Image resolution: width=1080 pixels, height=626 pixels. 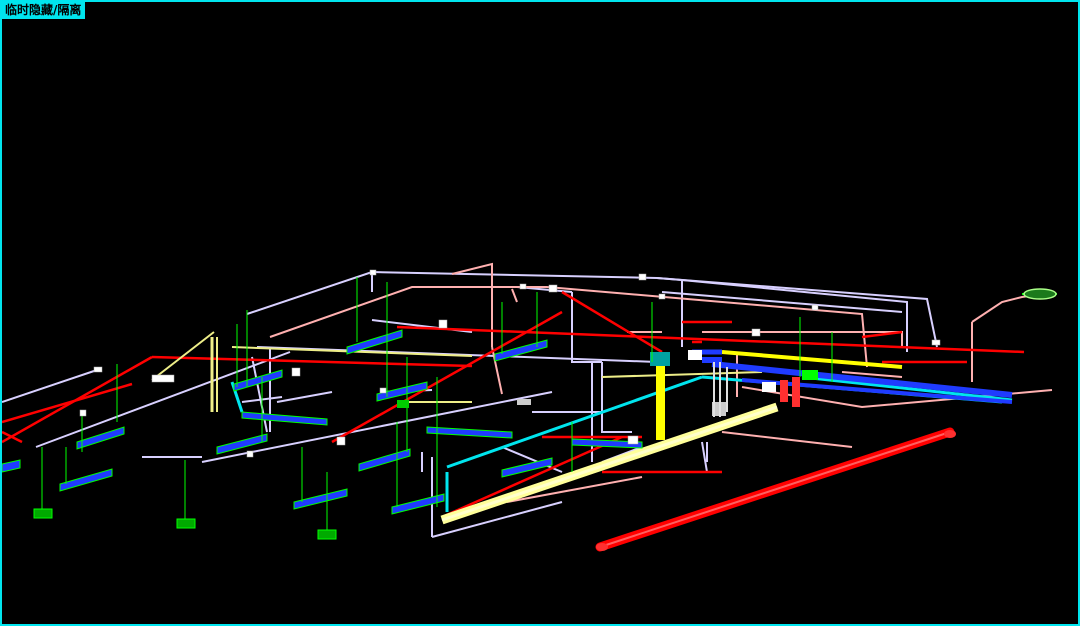 What do you see at coordinates (660, 396) in the screenshot?
I see `yellow-riser` at bounding box center [660, 396].